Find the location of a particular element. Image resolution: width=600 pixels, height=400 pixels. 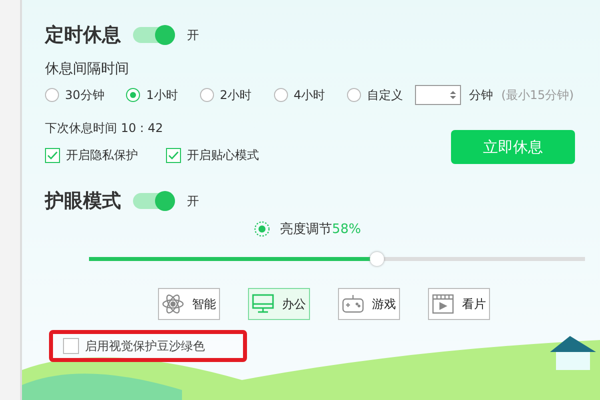

radio-label: 自定义 is located at coordinates (385, 95).